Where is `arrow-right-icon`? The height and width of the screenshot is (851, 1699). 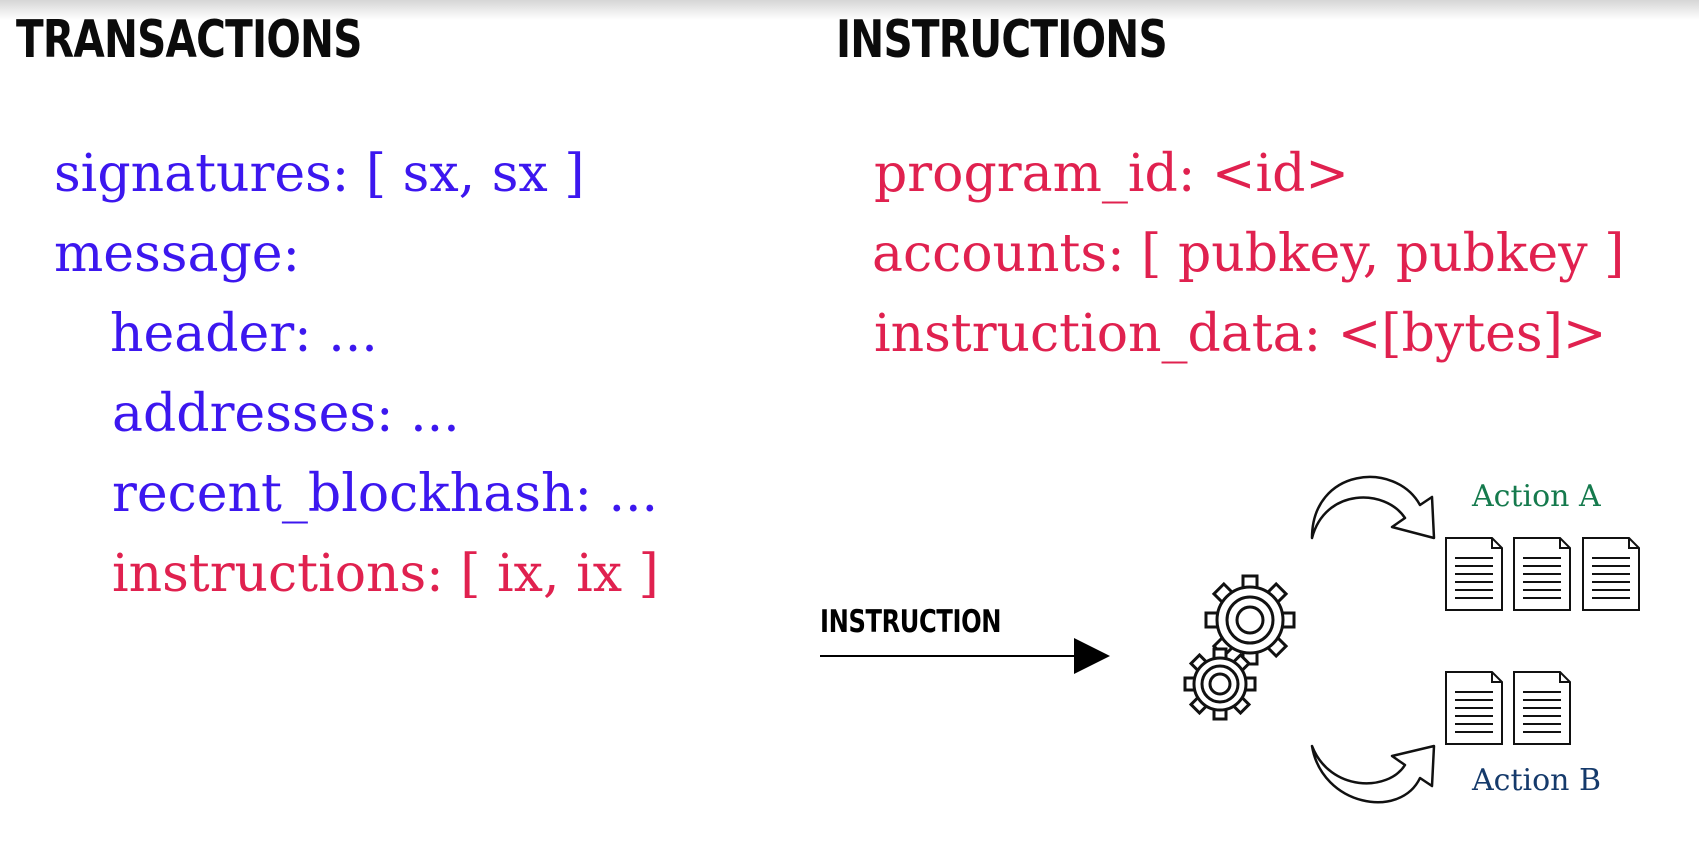
arrow-right-icon is located at coordinates (965, 656).